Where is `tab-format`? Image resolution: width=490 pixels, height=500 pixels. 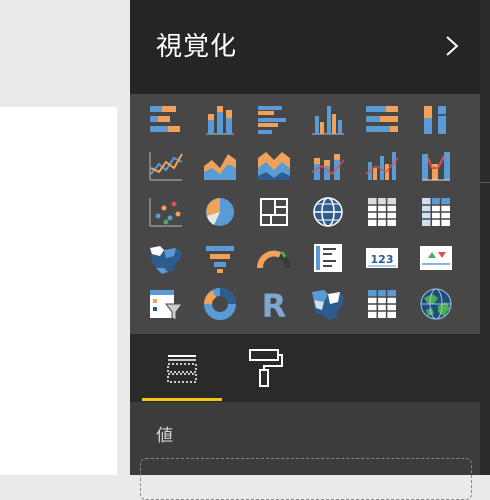 tab-format is located at coordinates (276, 370).